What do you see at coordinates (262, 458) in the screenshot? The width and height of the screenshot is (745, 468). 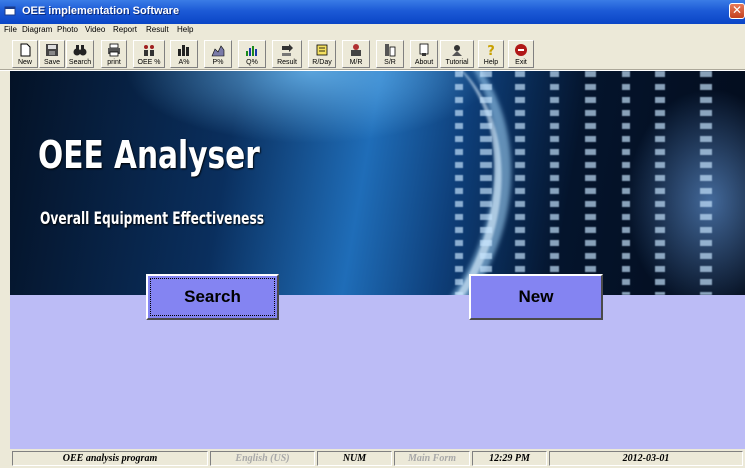 I see `status-language: English (US)` at bounding box center [262, 458].